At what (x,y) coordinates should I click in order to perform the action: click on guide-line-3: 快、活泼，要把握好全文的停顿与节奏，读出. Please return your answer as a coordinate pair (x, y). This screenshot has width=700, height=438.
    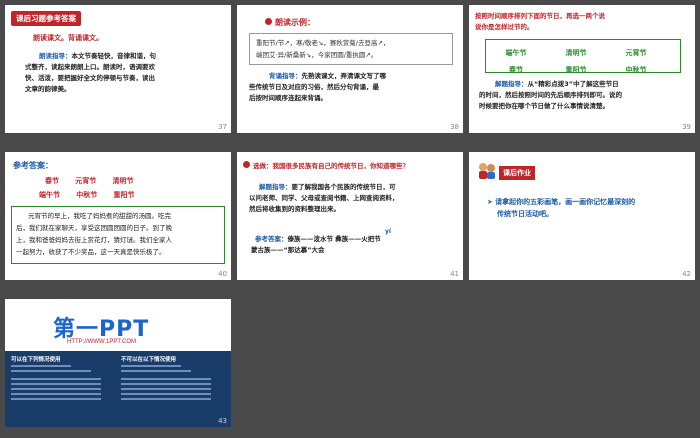
    Looking at the image, I should click on (90, 78).